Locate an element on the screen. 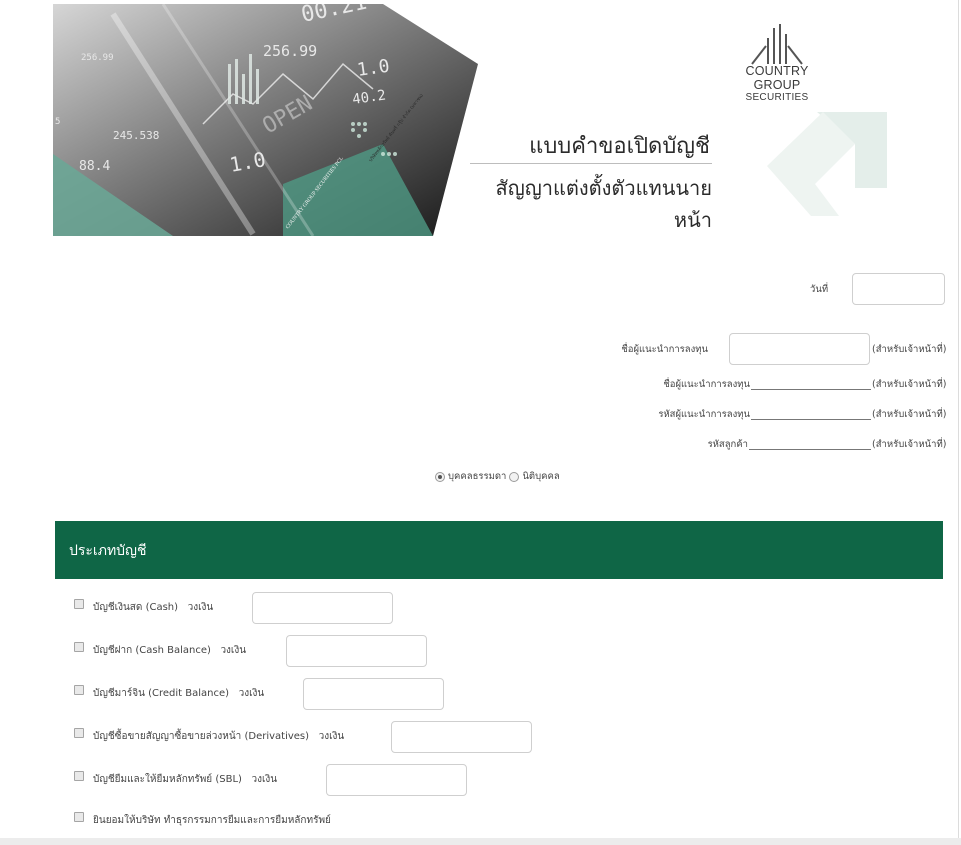 The width and height of the screenshot is (961, 845). bottom-scroll-area is located at coordinates (480, 841).